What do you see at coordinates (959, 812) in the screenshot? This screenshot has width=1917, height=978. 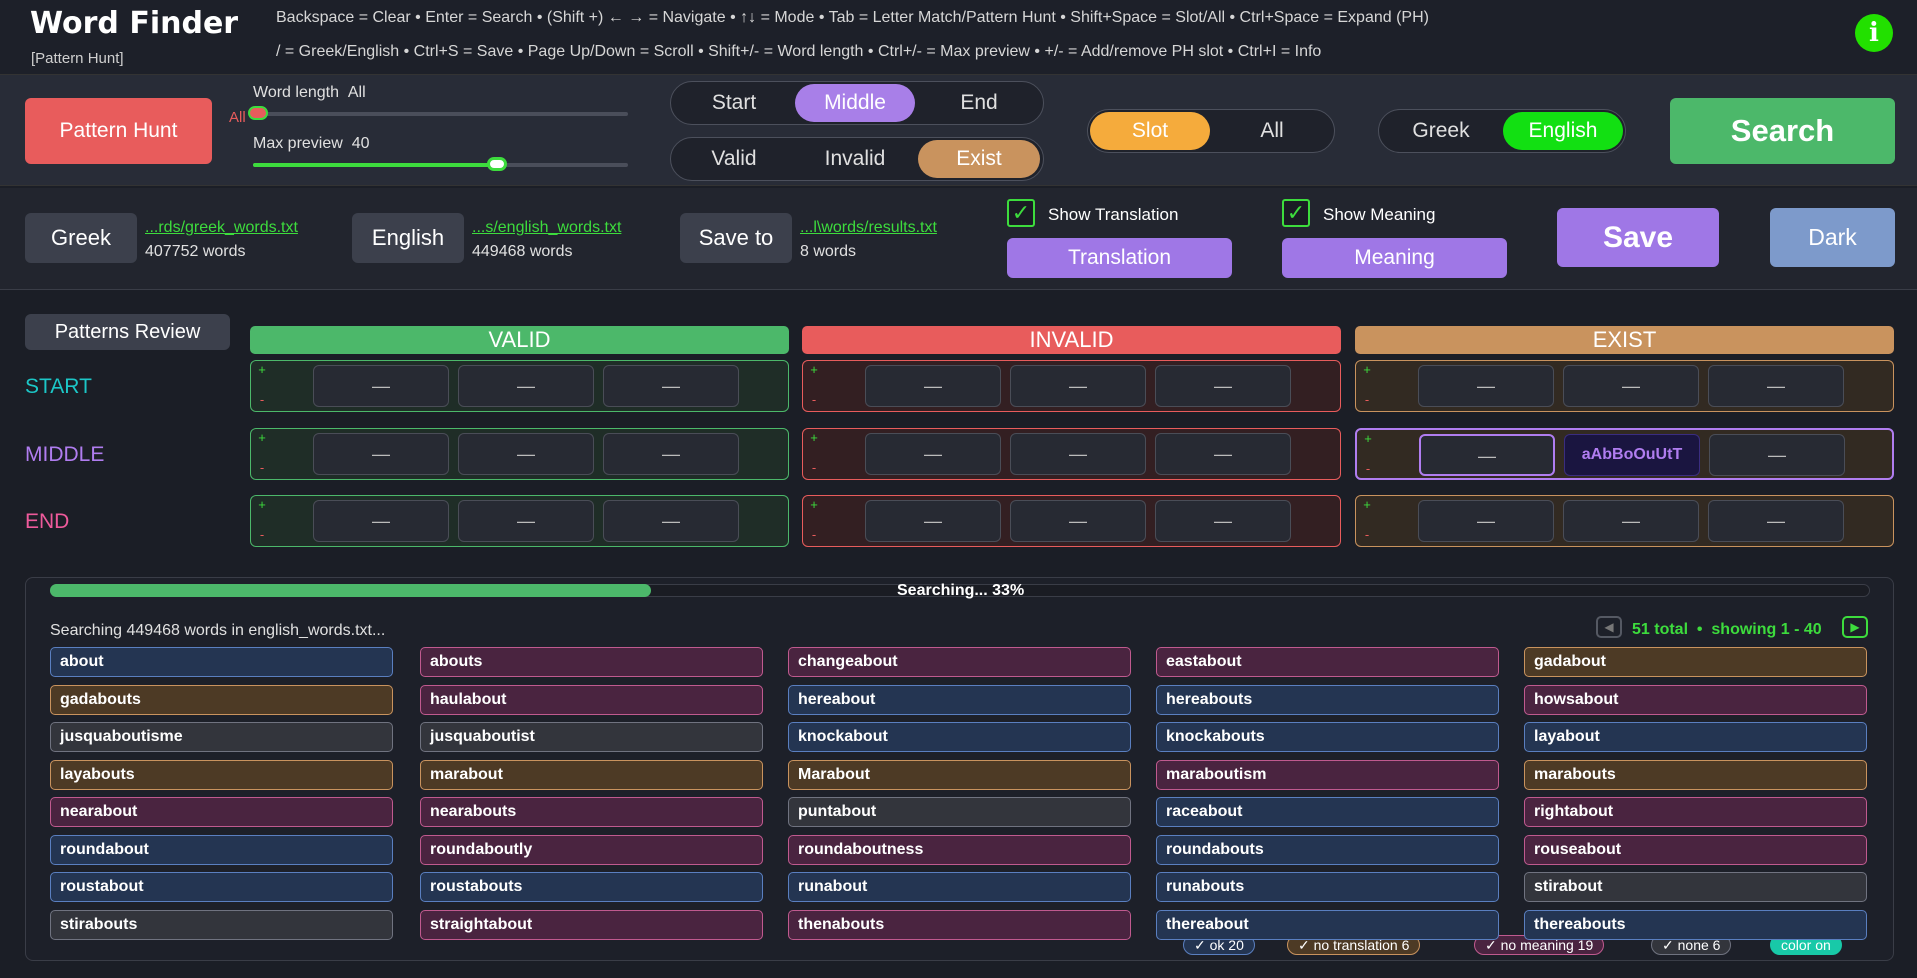 I see `result-word-chip: puntabout` at bounding box center [959, 812].